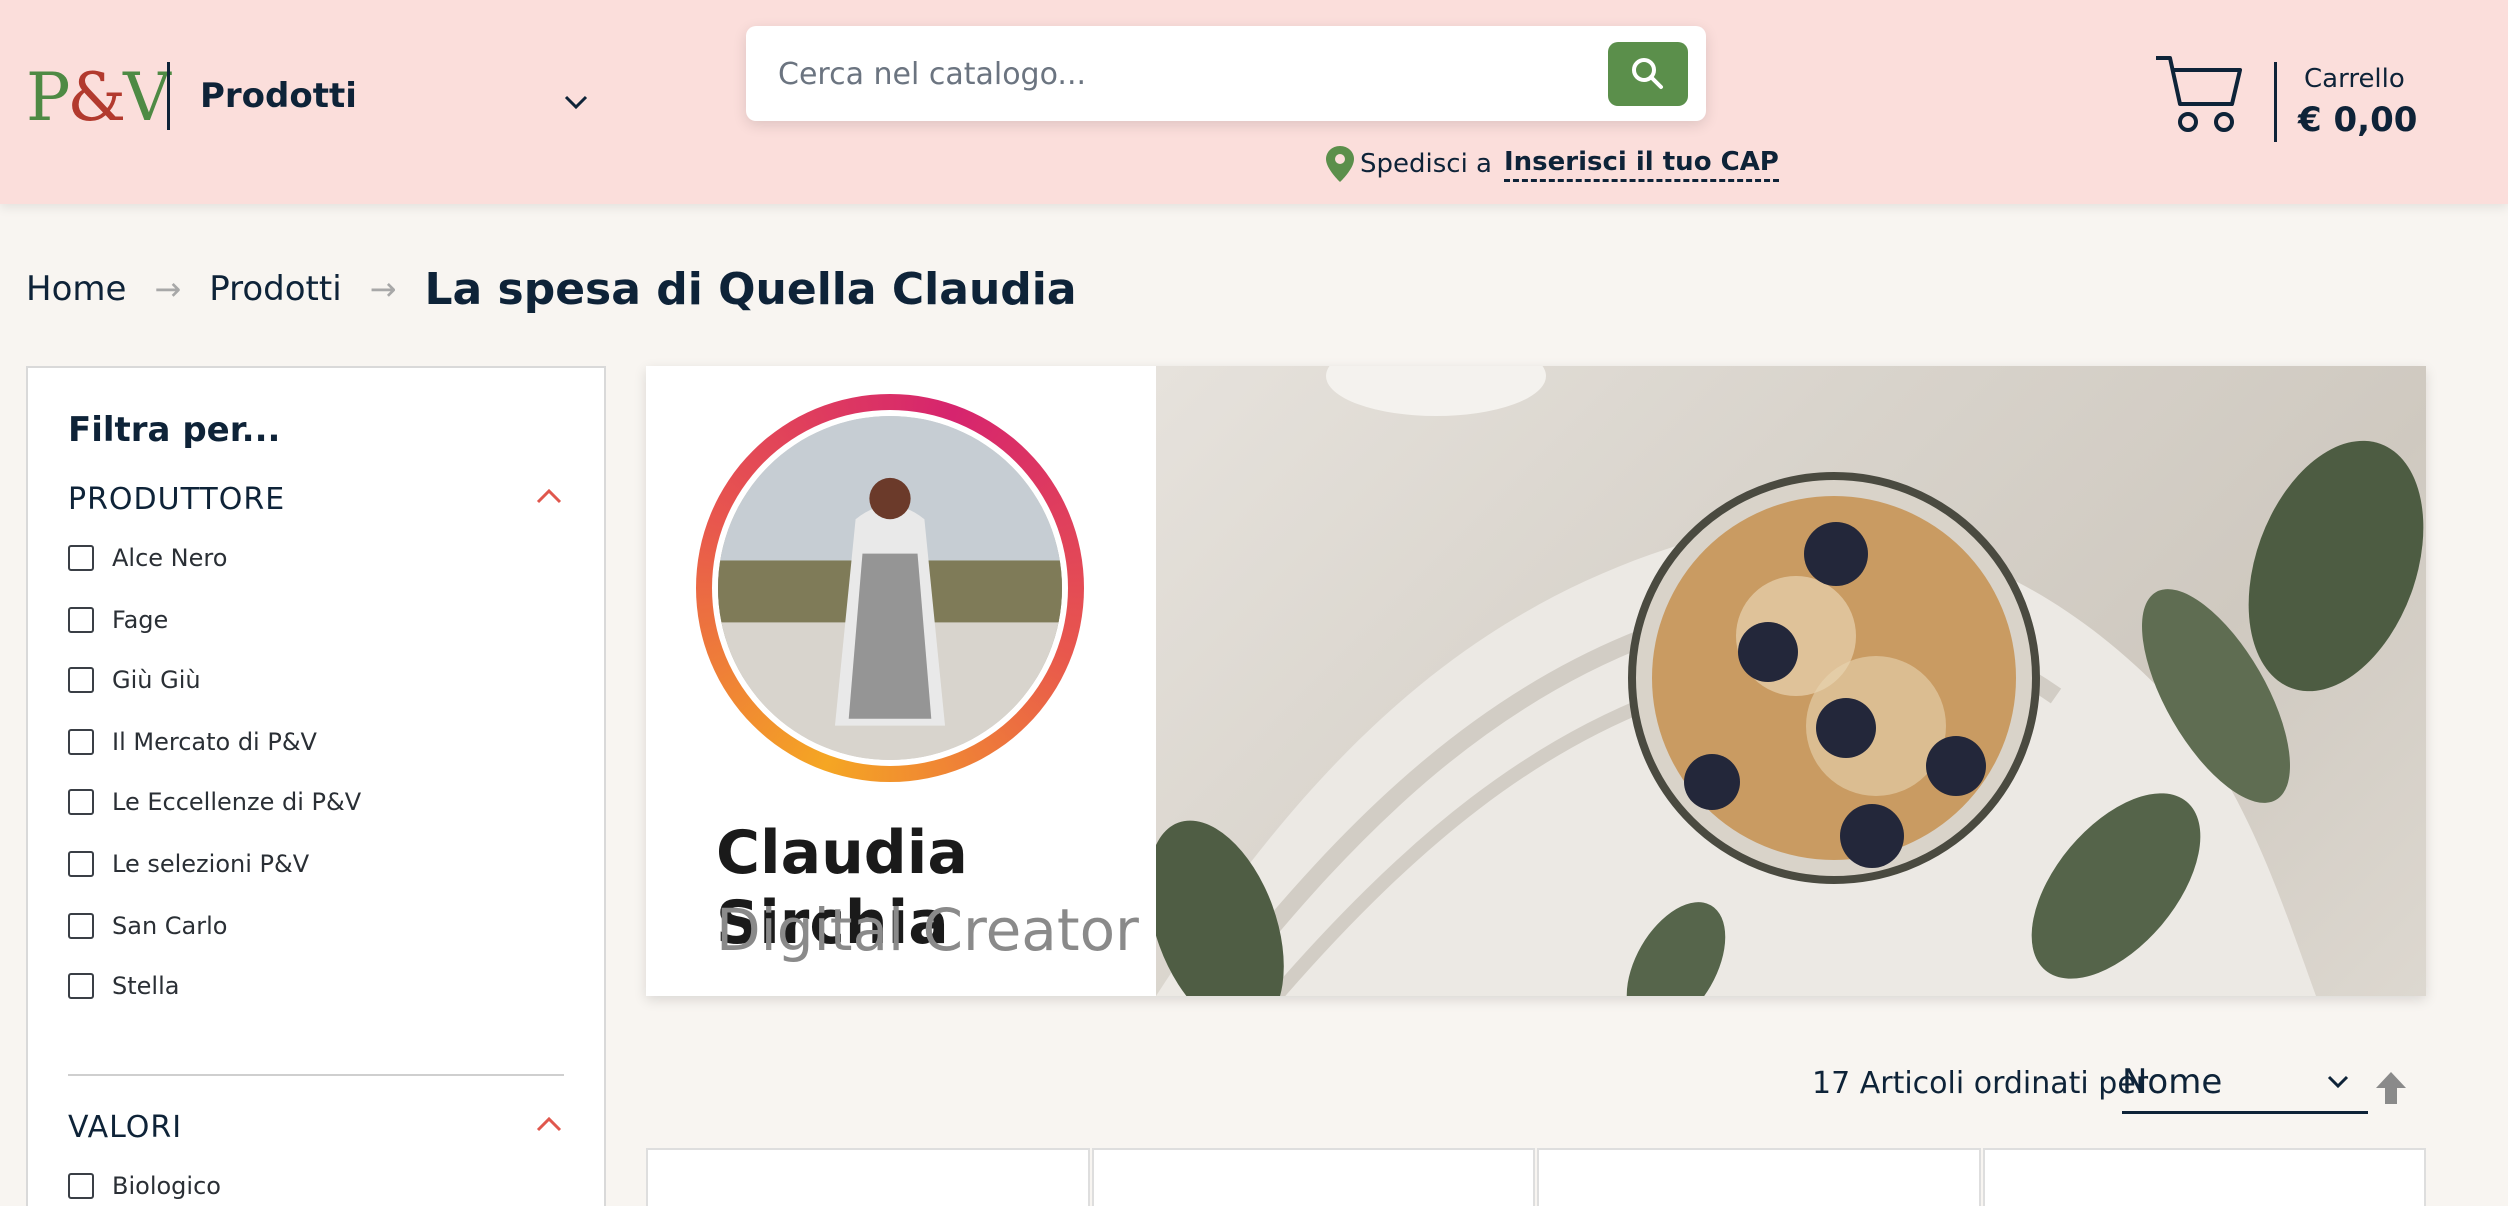 Image resolution: width=2508 pixels, height=1206 pixels. I want to click on filter-option-label: Fage, so click(140, 620).